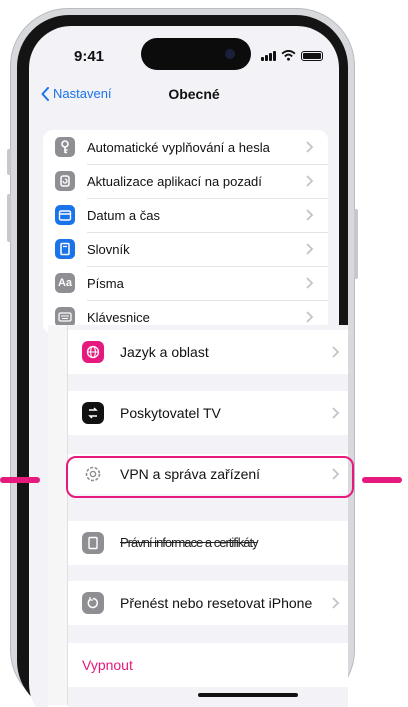  I want to click on page-title: Obecné, so click(194, 94).